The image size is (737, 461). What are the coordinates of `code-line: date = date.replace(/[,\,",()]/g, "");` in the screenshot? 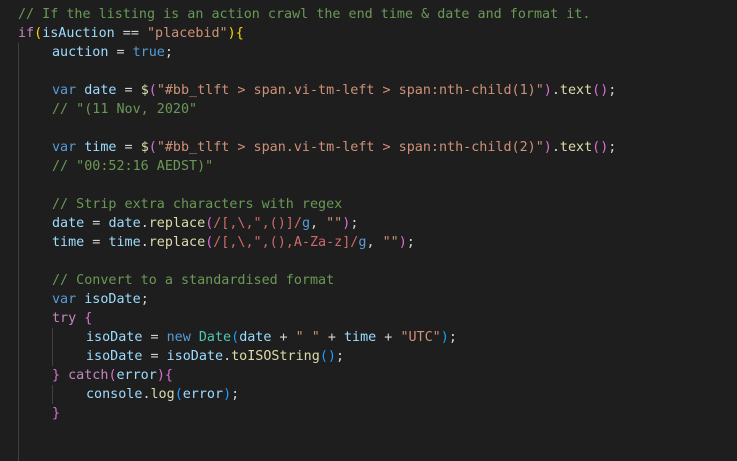 It's located at (205, 223).